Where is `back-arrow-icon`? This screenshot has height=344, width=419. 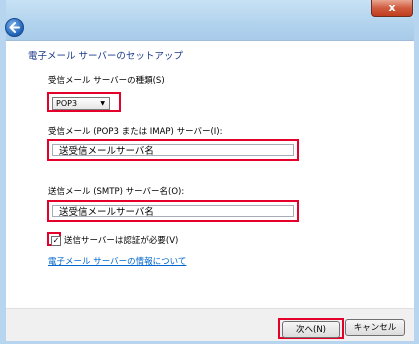 back-arrow-icon is located at coordinates (14, 27).